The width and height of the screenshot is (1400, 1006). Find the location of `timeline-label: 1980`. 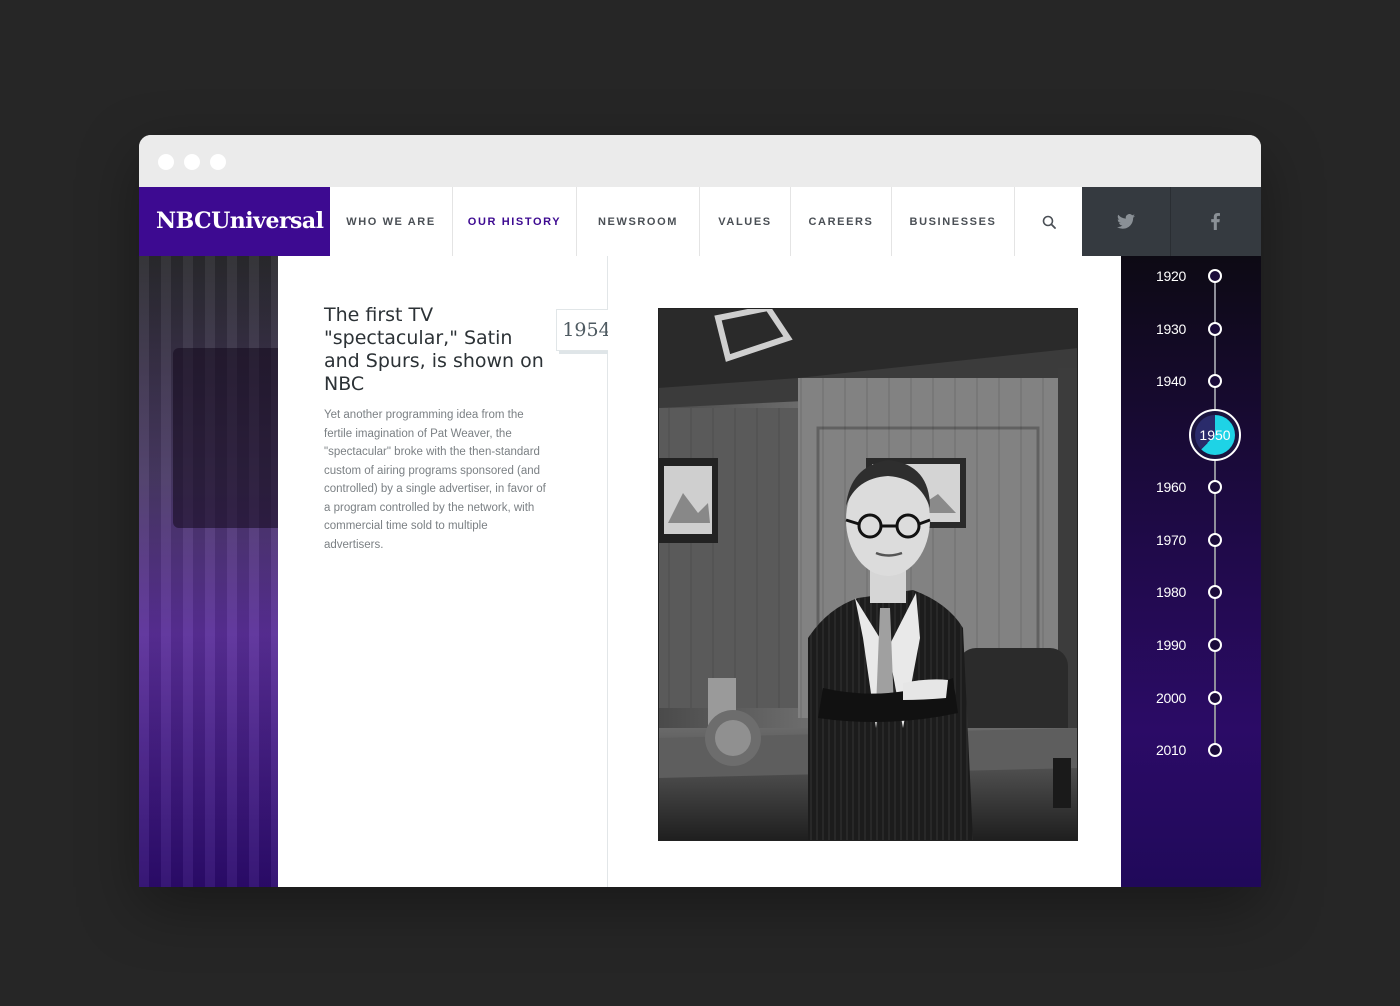

timeline-label: 1980 is located at coordinates (1171, 592).